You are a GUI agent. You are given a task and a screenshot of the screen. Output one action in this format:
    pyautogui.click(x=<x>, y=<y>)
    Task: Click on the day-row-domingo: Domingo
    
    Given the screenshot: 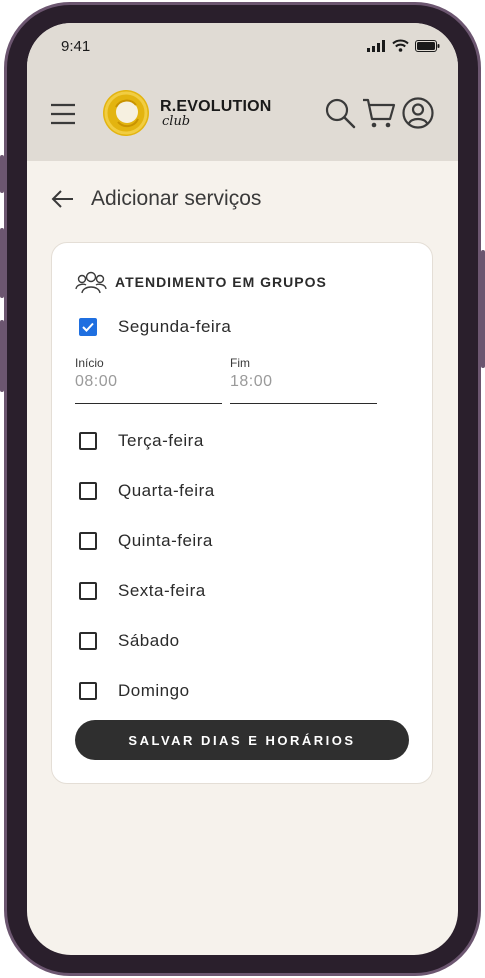 What is the action you would take?
    pyautogui.click(x=134, y=691)
    